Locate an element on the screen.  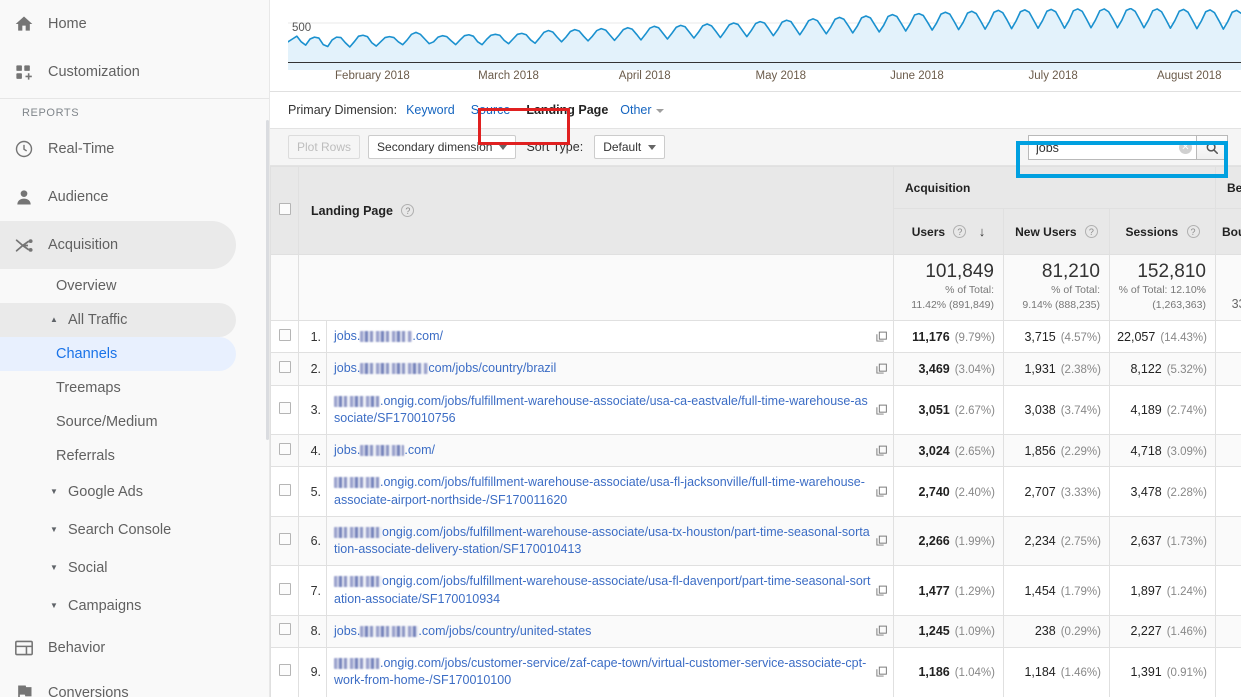
metric-header-bounce-rate: Boun is located at coordinates (1228, 231).